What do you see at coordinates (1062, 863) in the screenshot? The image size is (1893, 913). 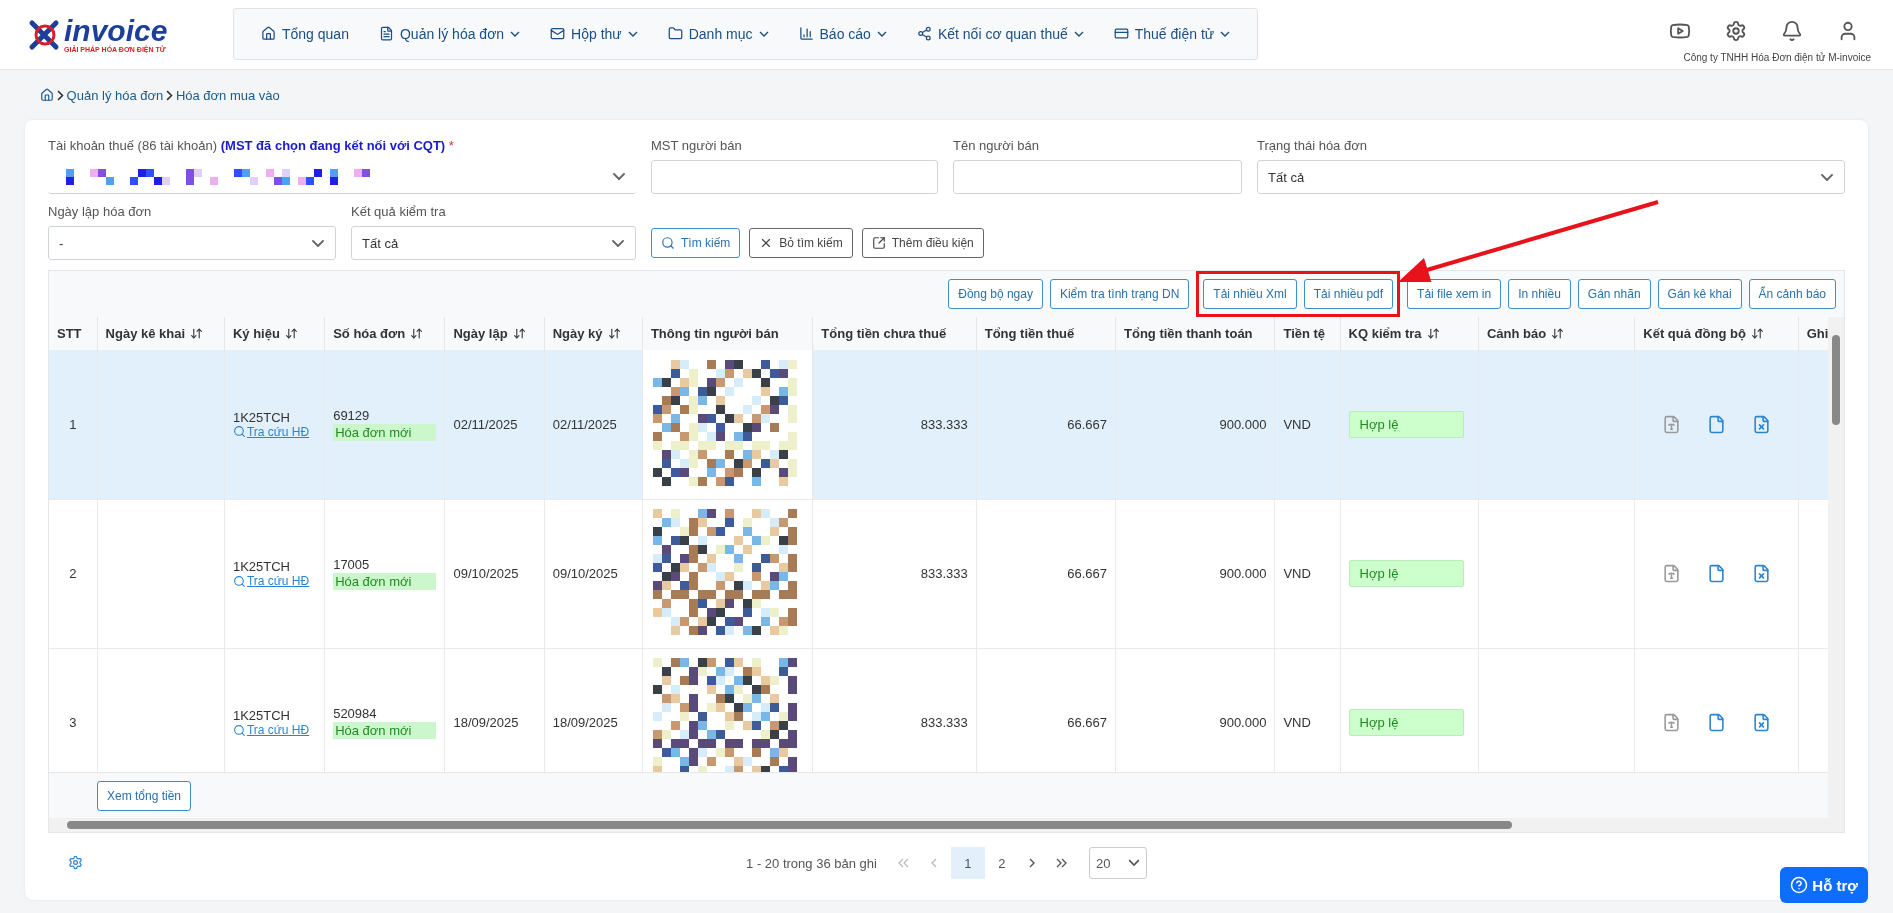 I see `double-chevron-right-icon` at bounding box center [1062, 863].